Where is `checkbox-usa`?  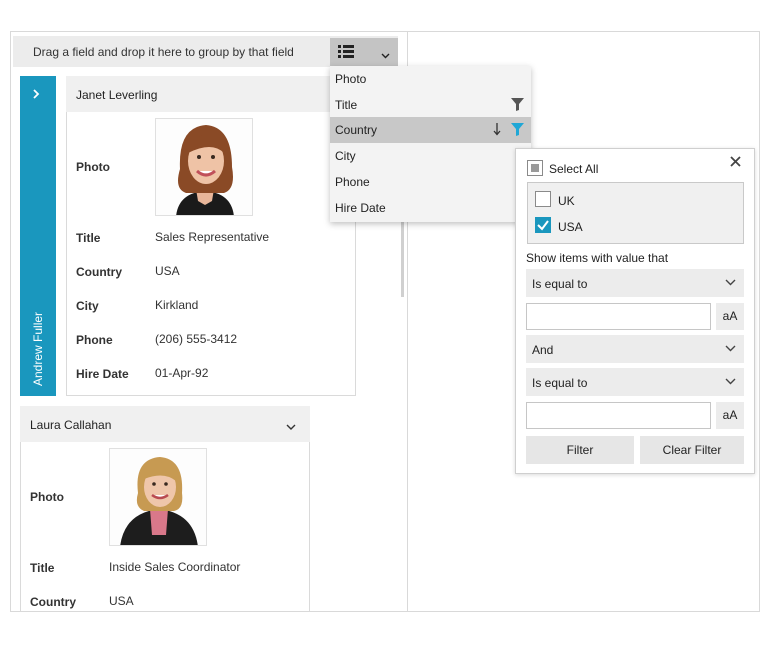
checkbox-usa is located at coordinates (543, 225).